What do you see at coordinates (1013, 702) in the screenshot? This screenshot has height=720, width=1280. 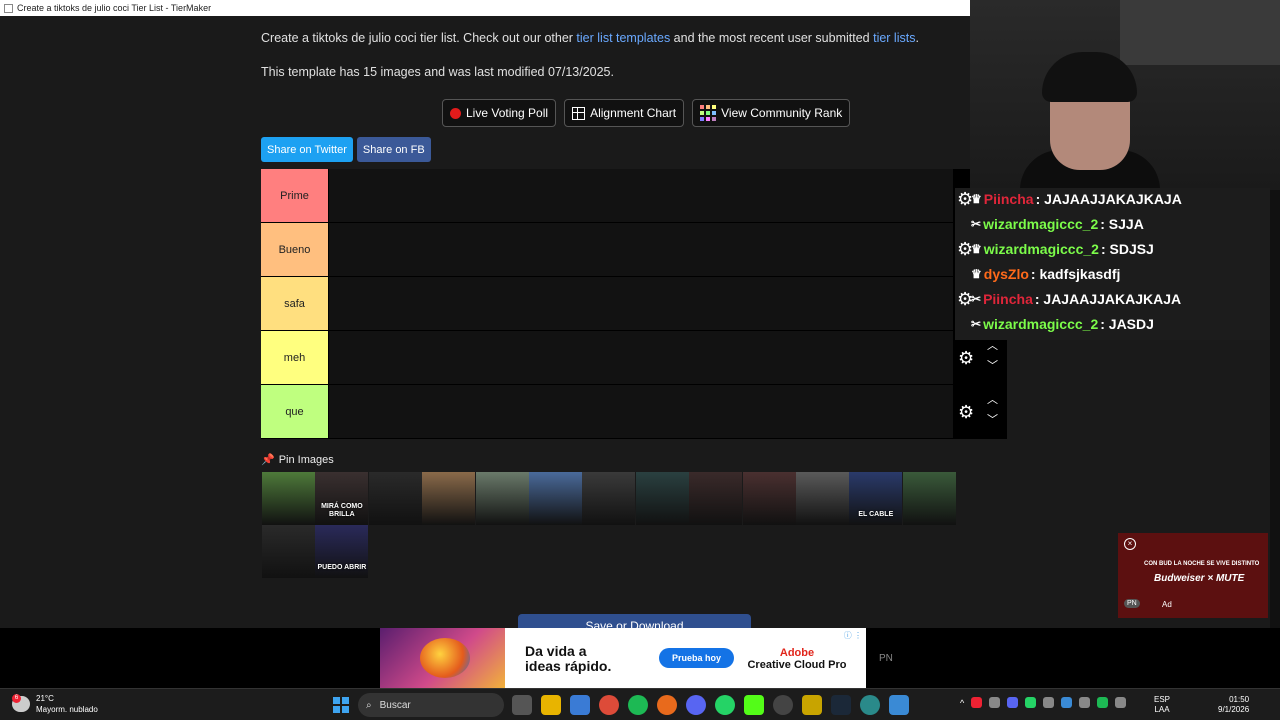 I see `tray-discord-icon` at bounding box center [1013, 702].